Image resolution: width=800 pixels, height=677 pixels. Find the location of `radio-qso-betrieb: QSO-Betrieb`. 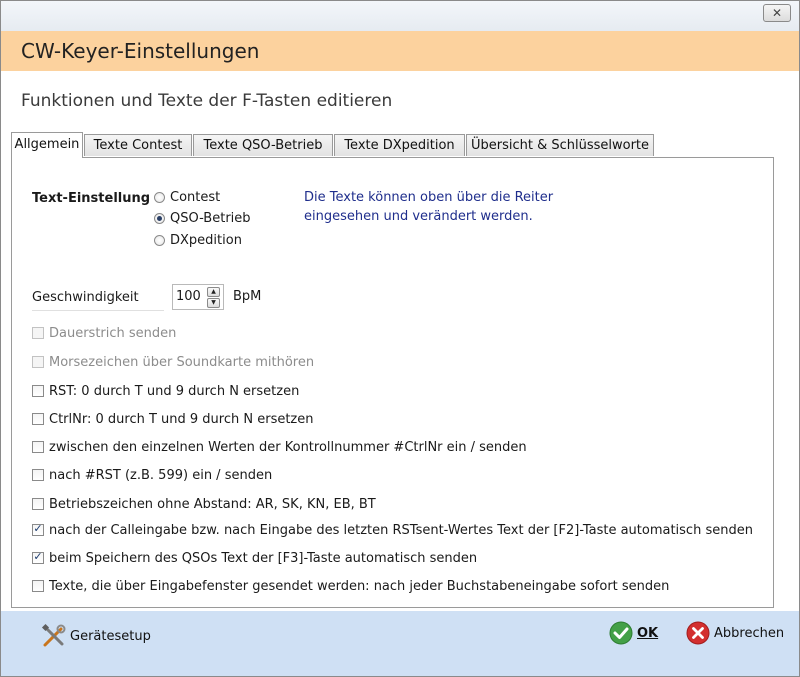

radio-qso-betrieb: QSO-Betrieb is located at coordinates (202, 218).